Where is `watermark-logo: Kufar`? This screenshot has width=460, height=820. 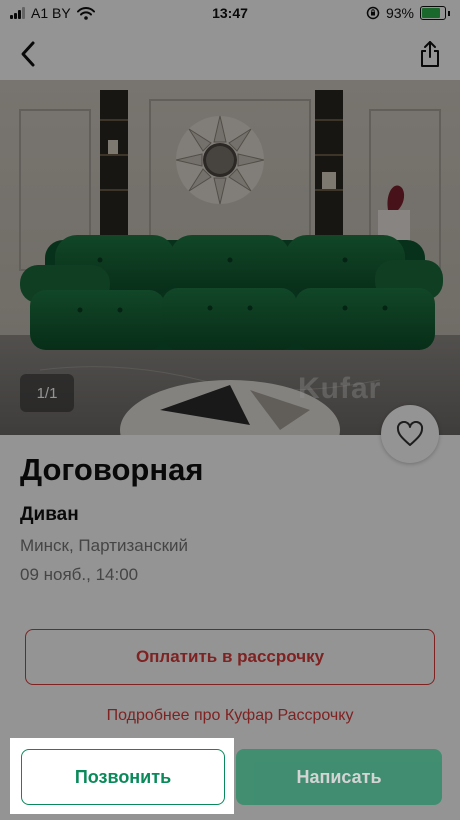
watermark-logo: Kufar is located at coordinates (340, 388).